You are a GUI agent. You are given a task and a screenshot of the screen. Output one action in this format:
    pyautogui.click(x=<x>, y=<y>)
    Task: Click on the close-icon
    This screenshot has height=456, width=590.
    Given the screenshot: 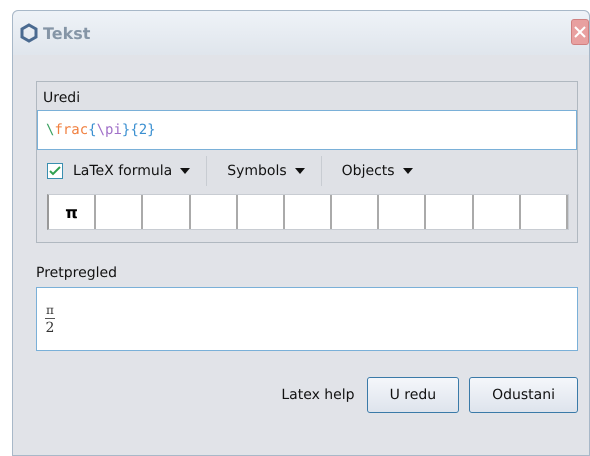 What is the action you would take?
    pyautogui.click(x=580, y=32)
    